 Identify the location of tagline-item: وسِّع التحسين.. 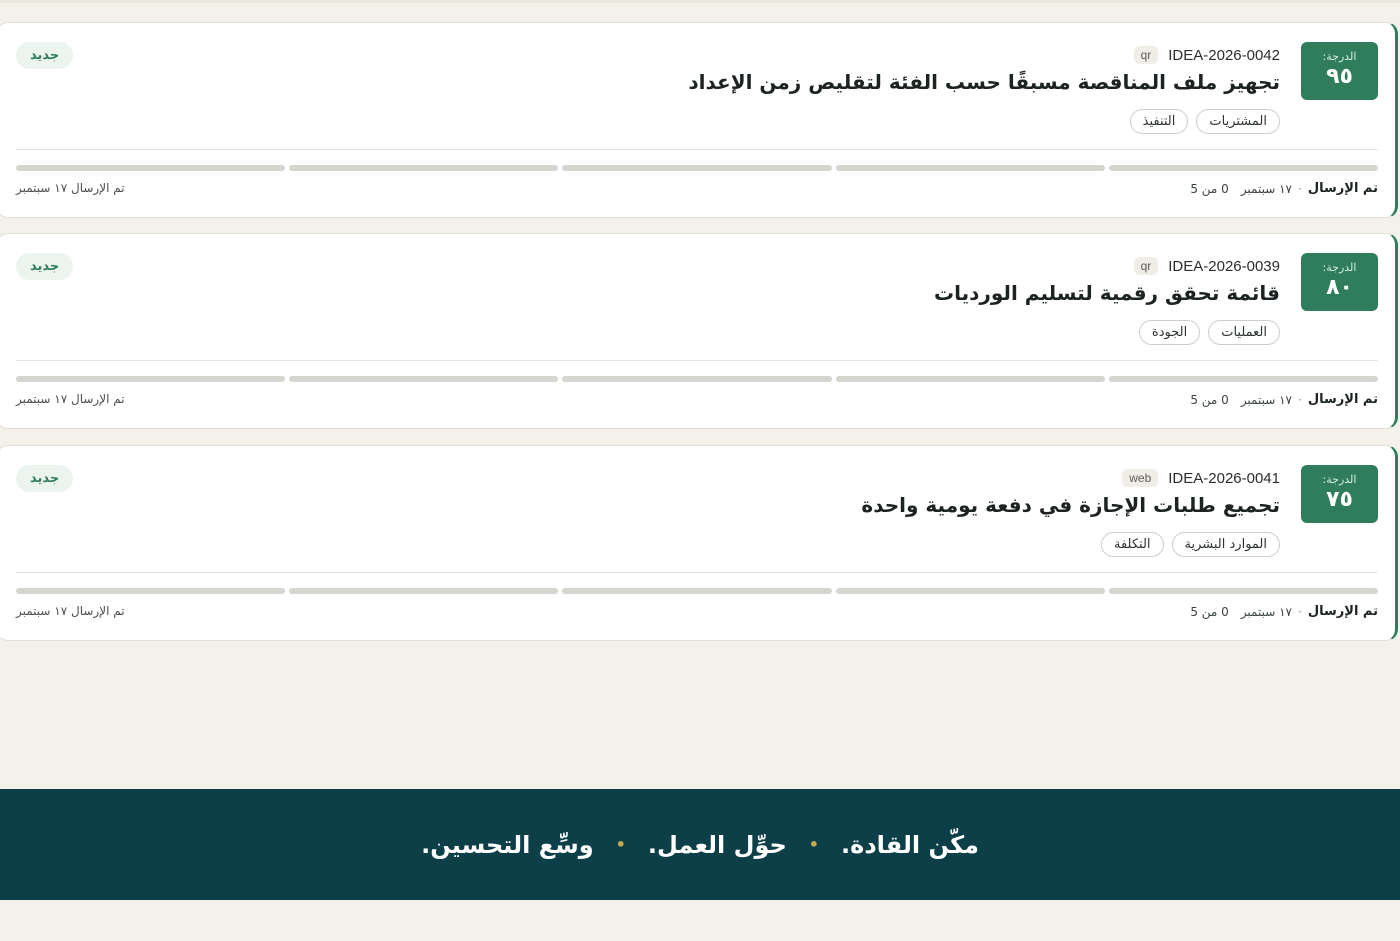
(507, 844).